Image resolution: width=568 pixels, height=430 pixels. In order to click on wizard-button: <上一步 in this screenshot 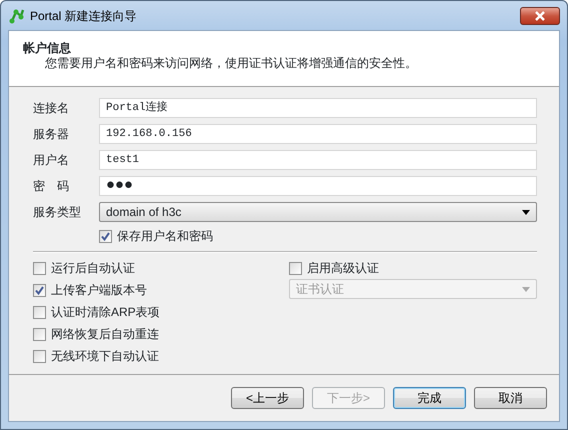, I will do `click(267, 398)`.